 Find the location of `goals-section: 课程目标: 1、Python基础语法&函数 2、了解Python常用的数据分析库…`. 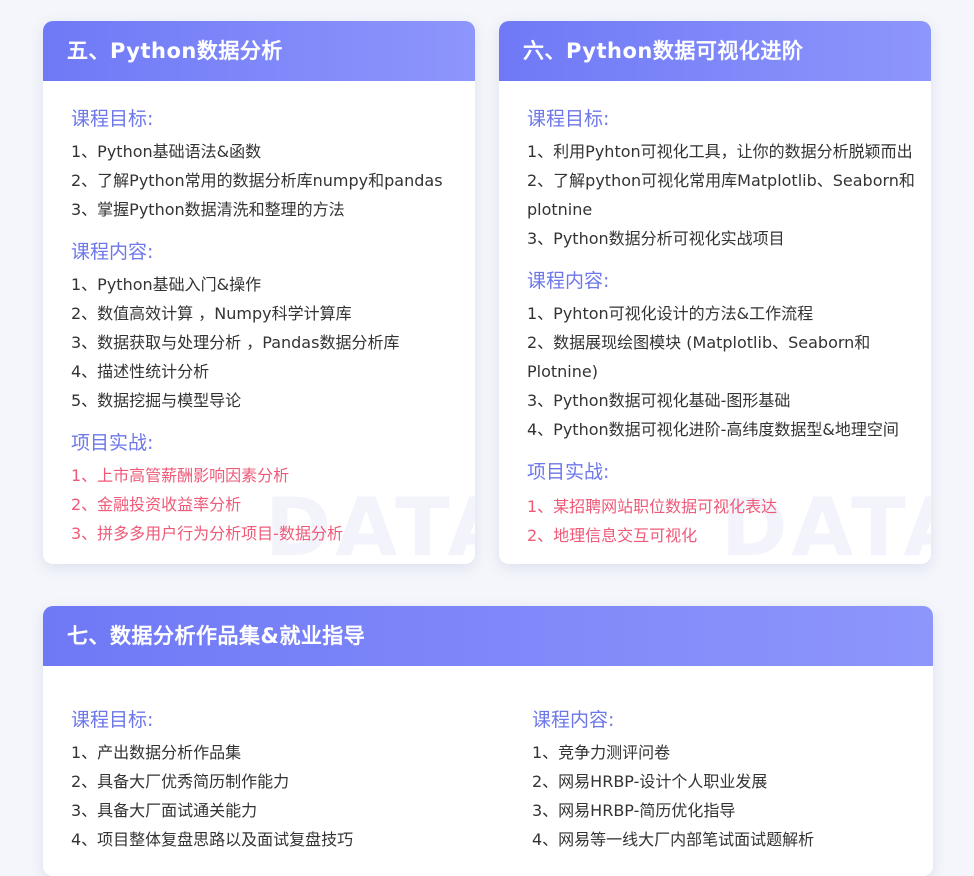

goals-section: 课程目标: 1、Python基础语法&函数 2、了解Python常用的数据分析库… is located at coordinates (273, 164).